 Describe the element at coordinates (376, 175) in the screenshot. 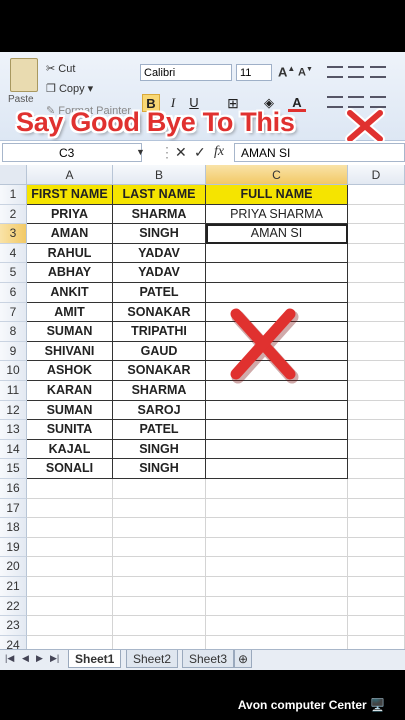

I see `column-header-d: D` at that location.